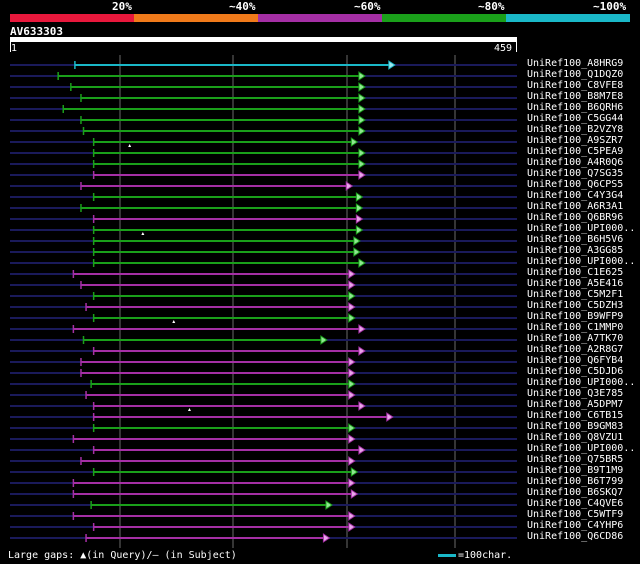 The image size is (640, 564). Describe the element at coordinates (575, 64) in the screenshot. I see `hit-label: UniRef100_A8HRG9` at that location.